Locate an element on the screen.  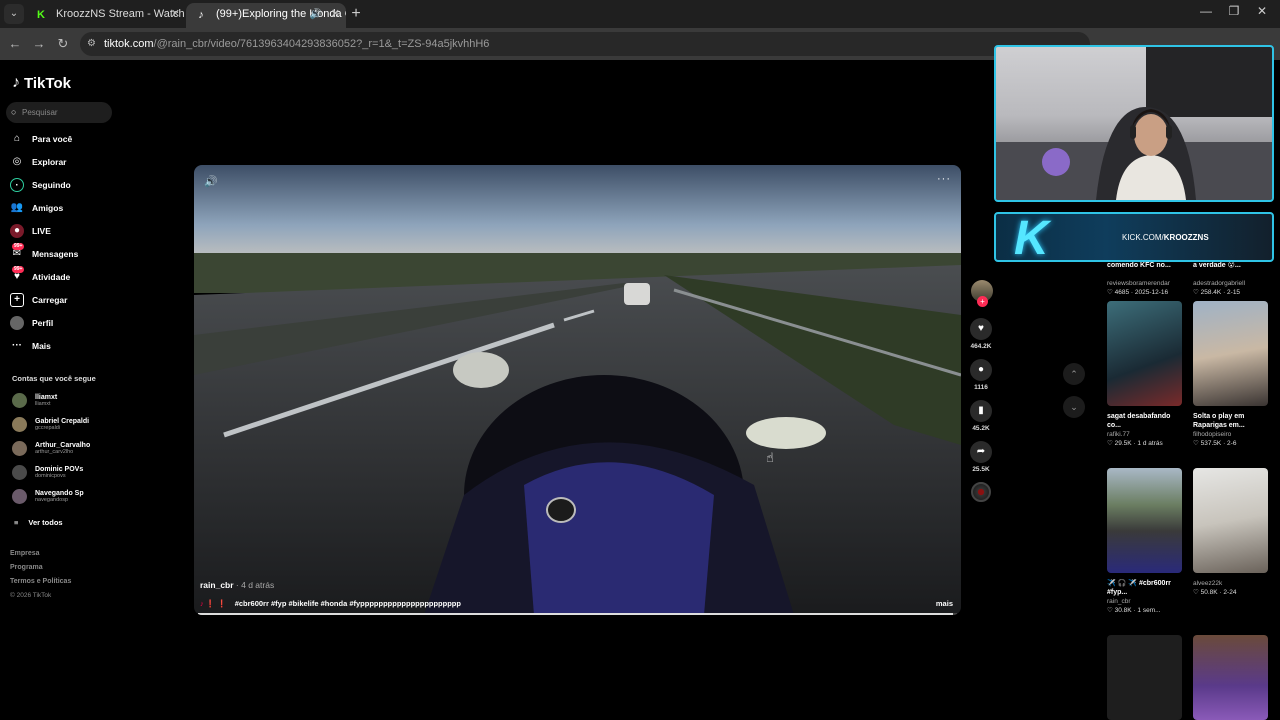
nav-following: · Seguindo is located at coordinates (40, 185).